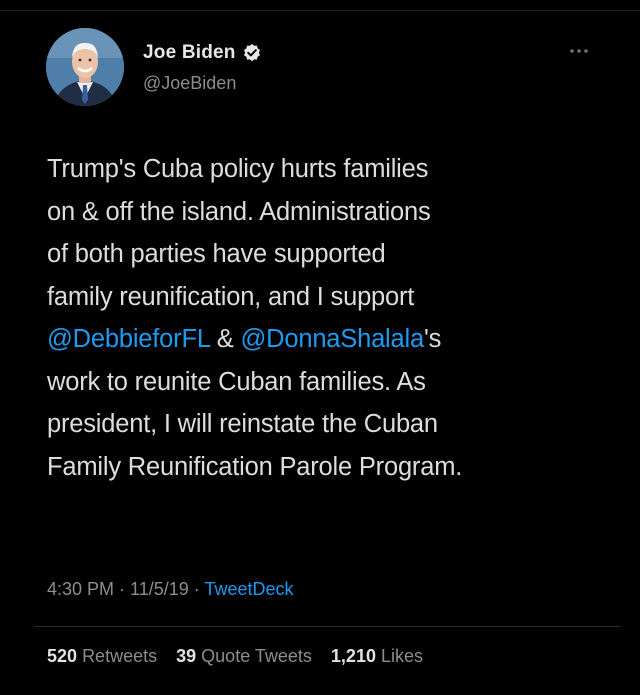 This screenshot has width=640, height=695. I want to click on display-name: Joe Biden, so click(189, 53).